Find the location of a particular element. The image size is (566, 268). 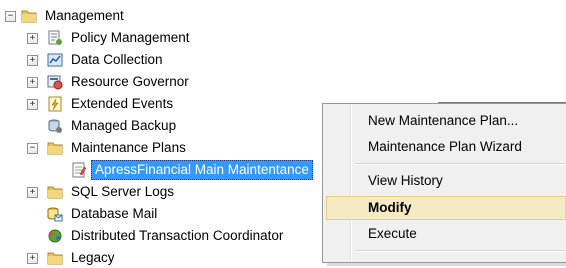

menu-item-label: Maintenance Plan Wizard is located at coordinates (445, 146).